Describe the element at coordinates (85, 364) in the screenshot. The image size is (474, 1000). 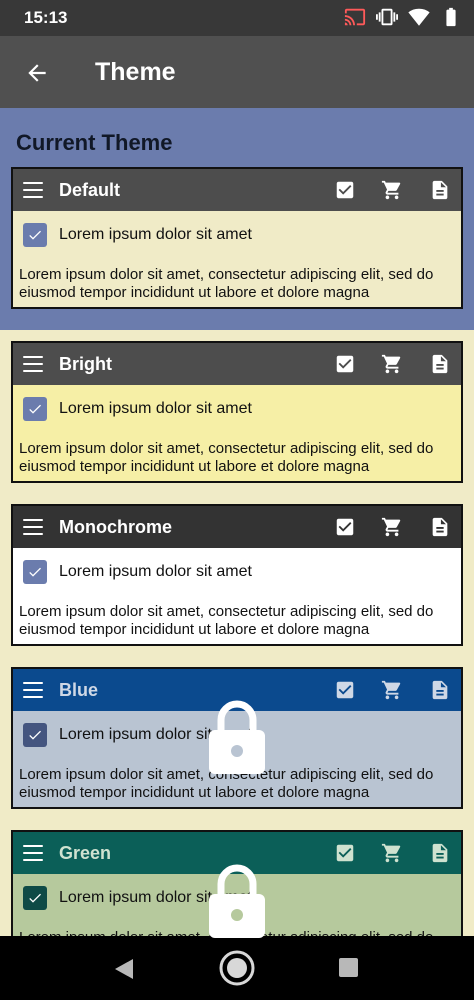
I see `theme-name: Bright` at that location.